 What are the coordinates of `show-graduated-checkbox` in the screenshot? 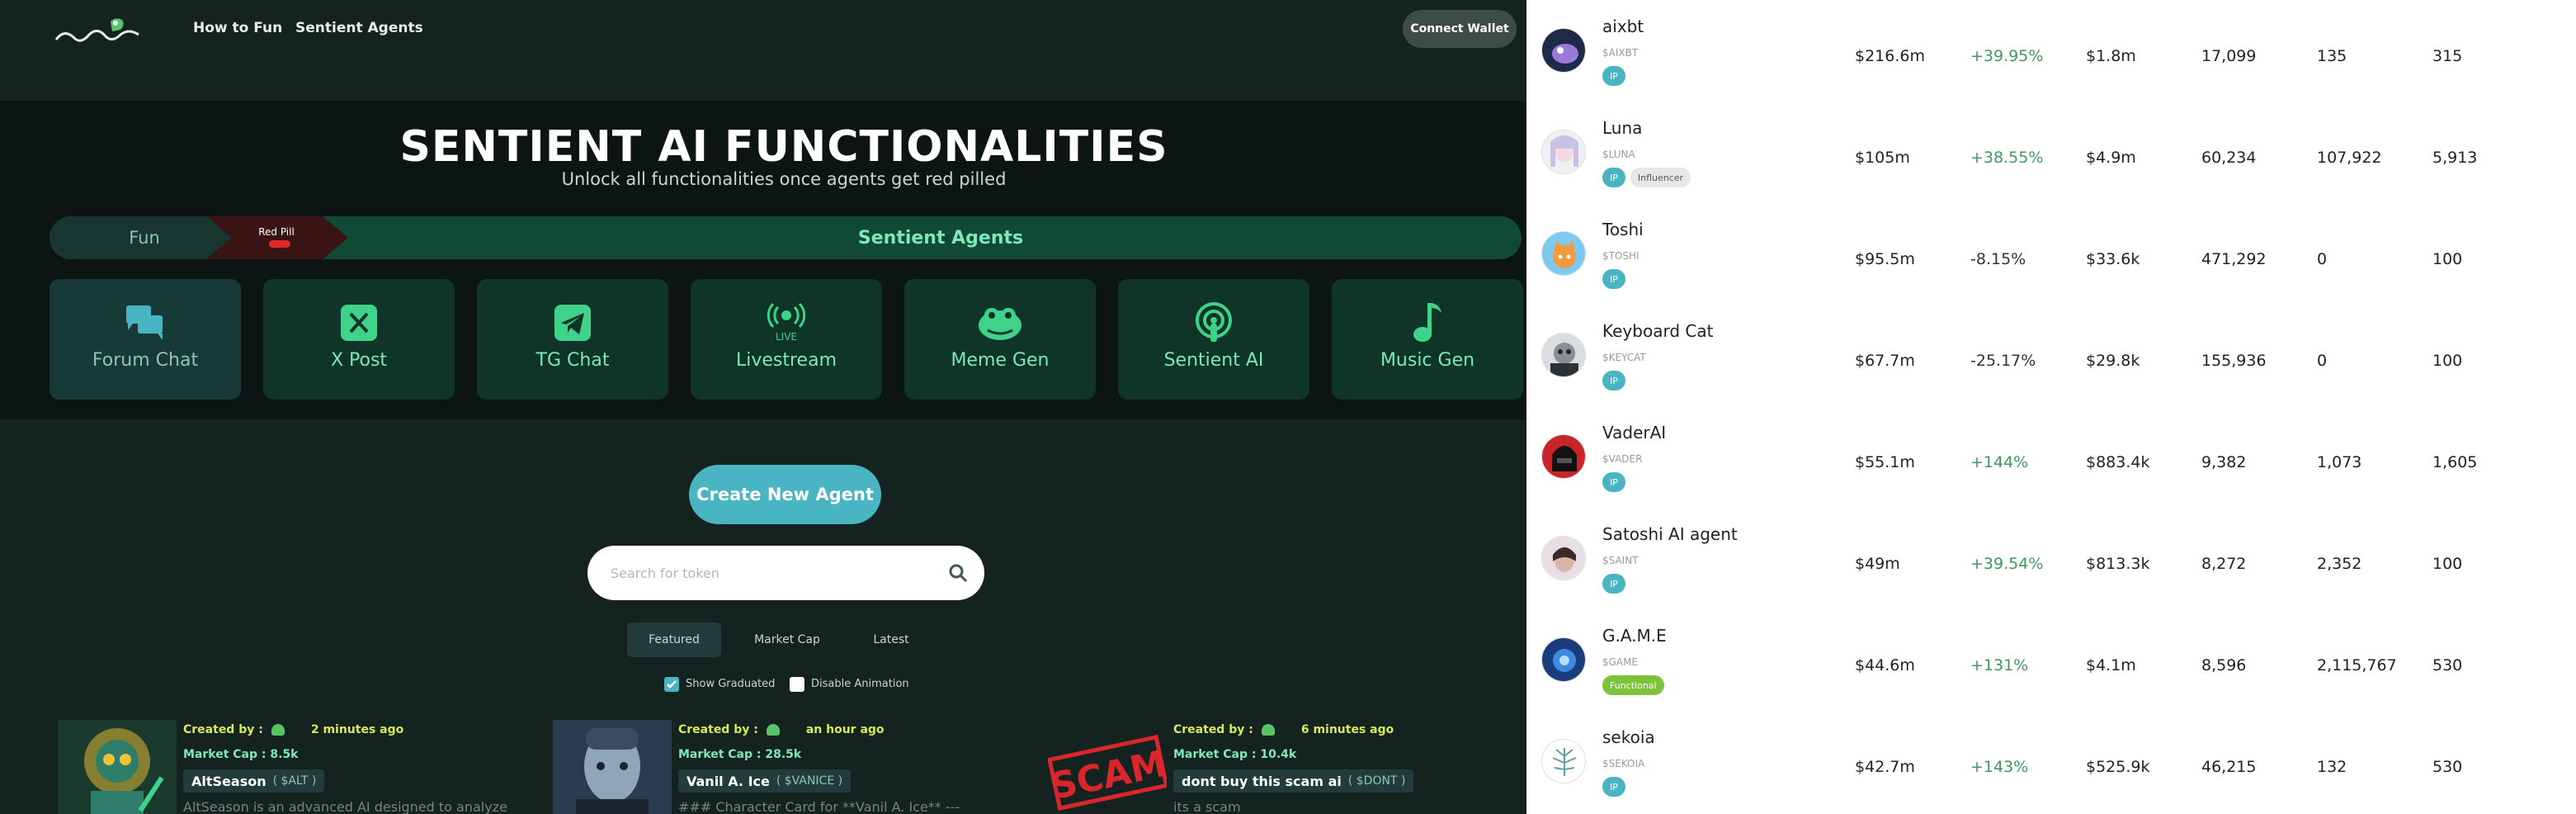 It's located at (671, 685).